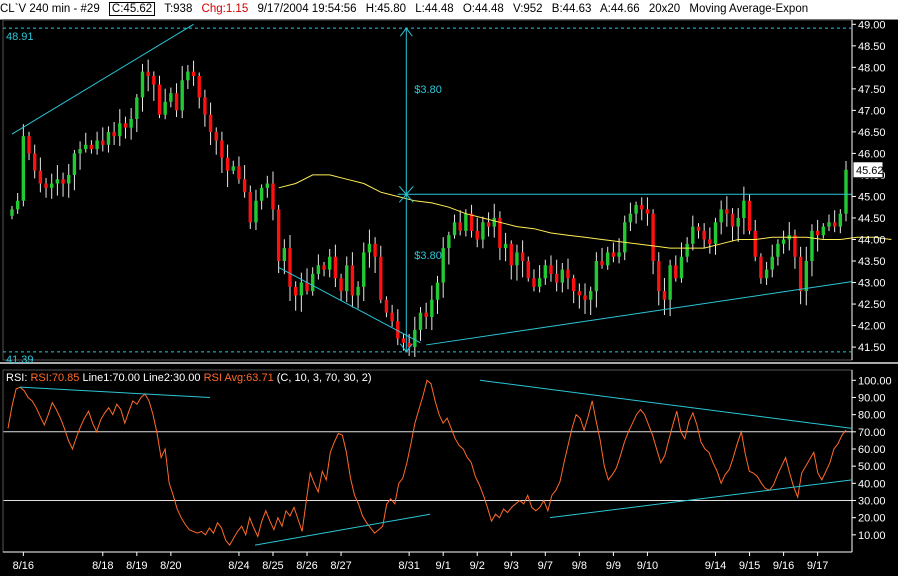  I want to click on rsi-axis-label: 20.00, so click(872, 519).